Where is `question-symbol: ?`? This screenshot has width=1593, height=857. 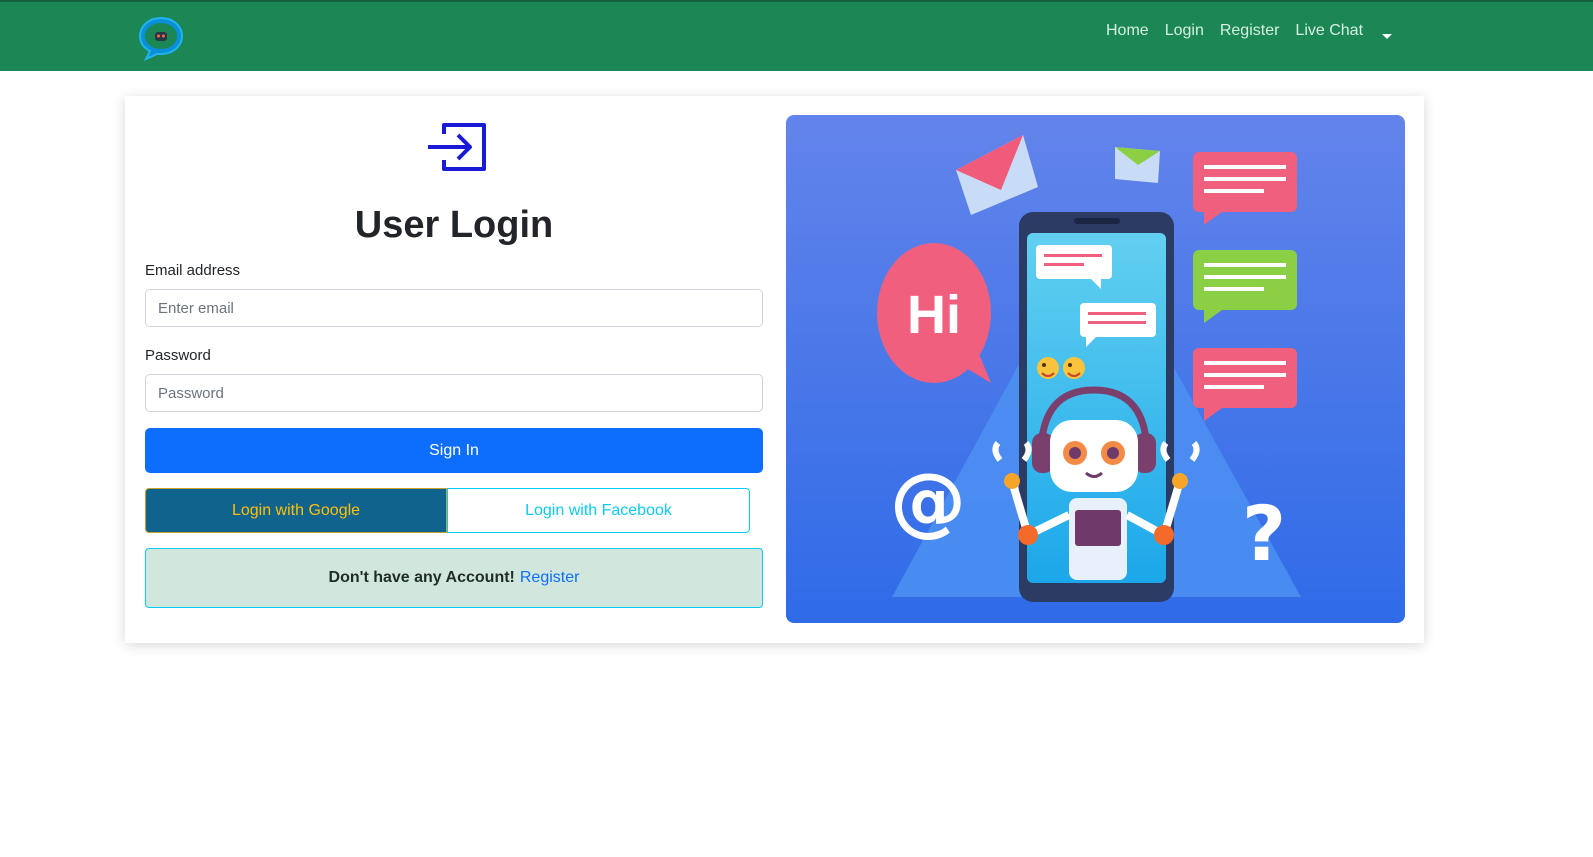
question-symbol: ? is located at coordinates (1264, 533).